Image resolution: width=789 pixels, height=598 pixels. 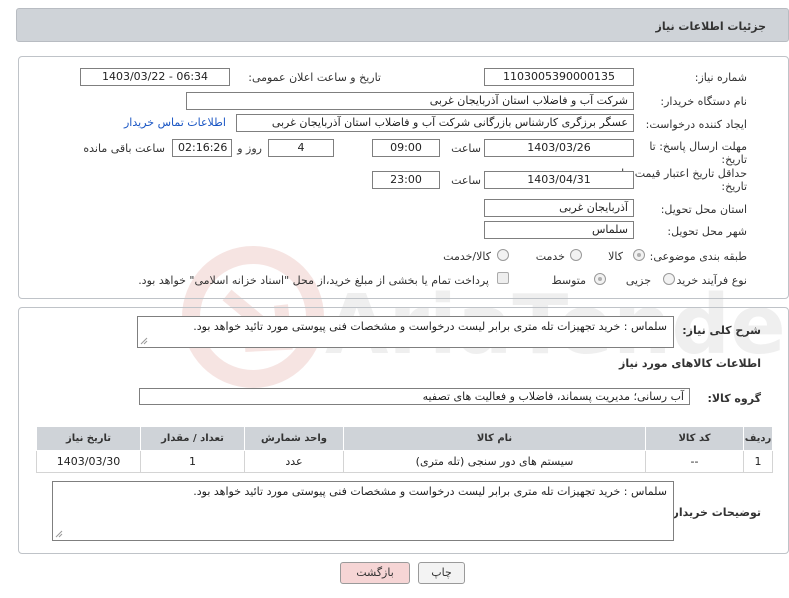 What do you see at coordinates (721, 330) in the screenshot?
I see `description-label: شرح کلی نیاز:` at bounding box center [721, 330].